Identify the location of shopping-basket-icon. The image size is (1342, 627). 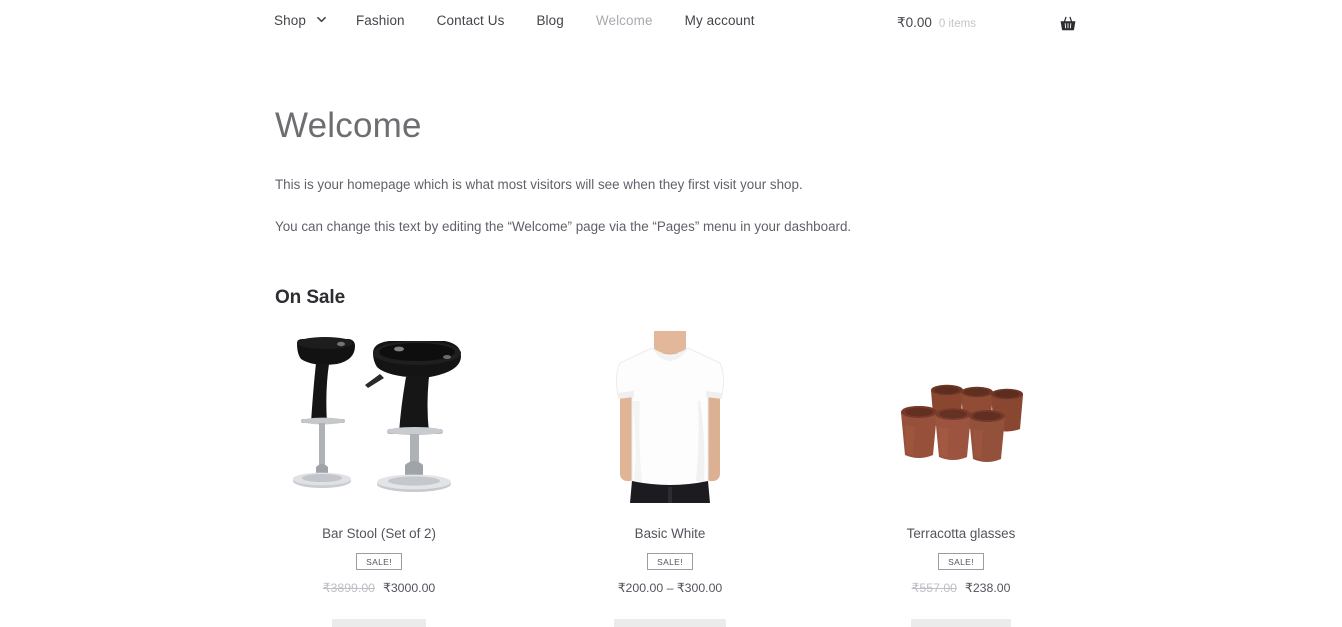
(1068, 24).